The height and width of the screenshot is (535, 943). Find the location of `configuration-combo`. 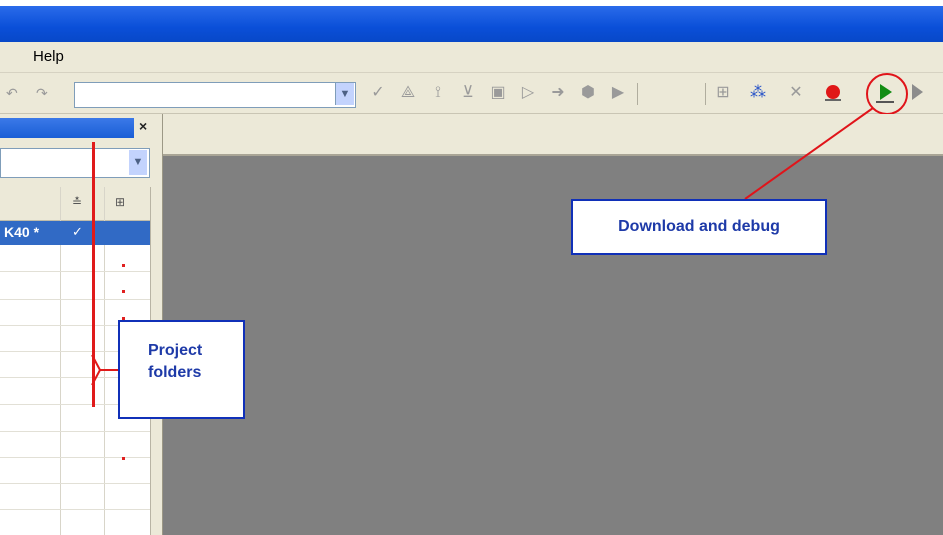

configuration-combo is located at coordinates (75, 163).